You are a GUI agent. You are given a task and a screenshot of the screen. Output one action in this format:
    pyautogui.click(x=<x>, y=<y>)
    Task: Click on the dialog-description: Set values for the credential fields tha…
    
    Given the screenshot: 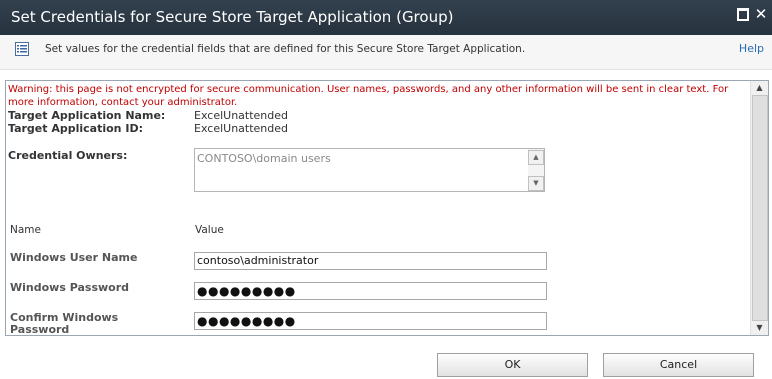 What is the action you would take?
    pyautogui.click(x=285, y=49)
    